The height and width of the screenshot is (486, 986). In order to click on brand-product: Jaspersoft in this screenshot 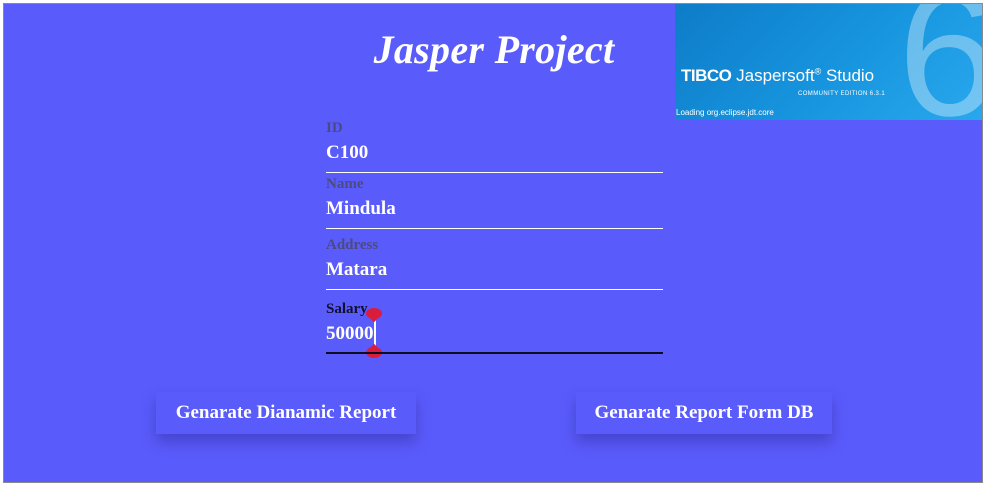, I will do `click(775, 75)`.